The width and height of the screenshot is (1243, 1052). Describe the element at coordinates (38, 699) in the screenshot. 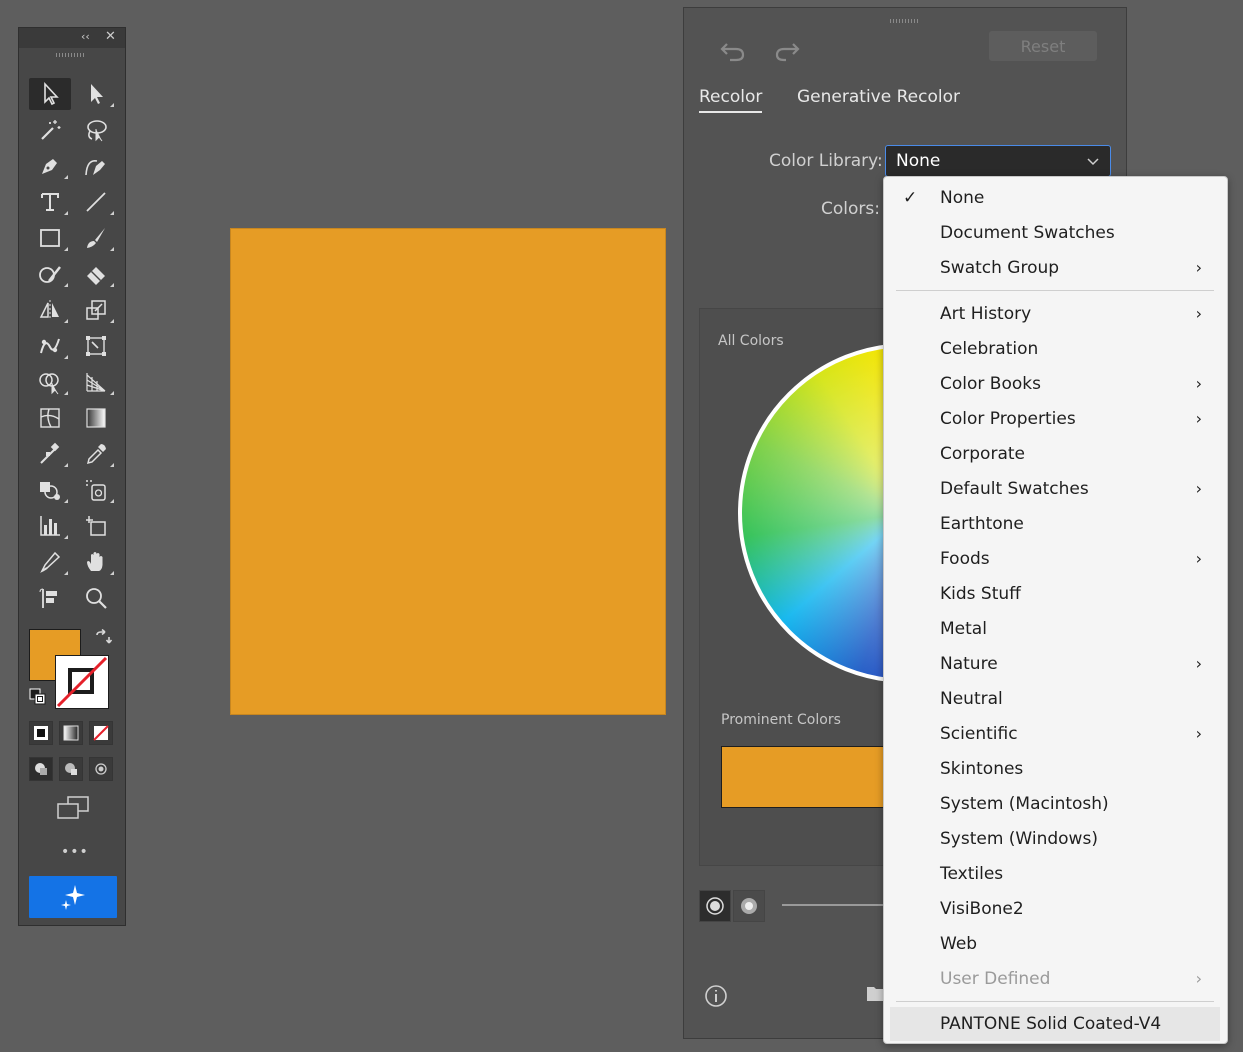

I see `default-fill-stroke-icon` at that location.